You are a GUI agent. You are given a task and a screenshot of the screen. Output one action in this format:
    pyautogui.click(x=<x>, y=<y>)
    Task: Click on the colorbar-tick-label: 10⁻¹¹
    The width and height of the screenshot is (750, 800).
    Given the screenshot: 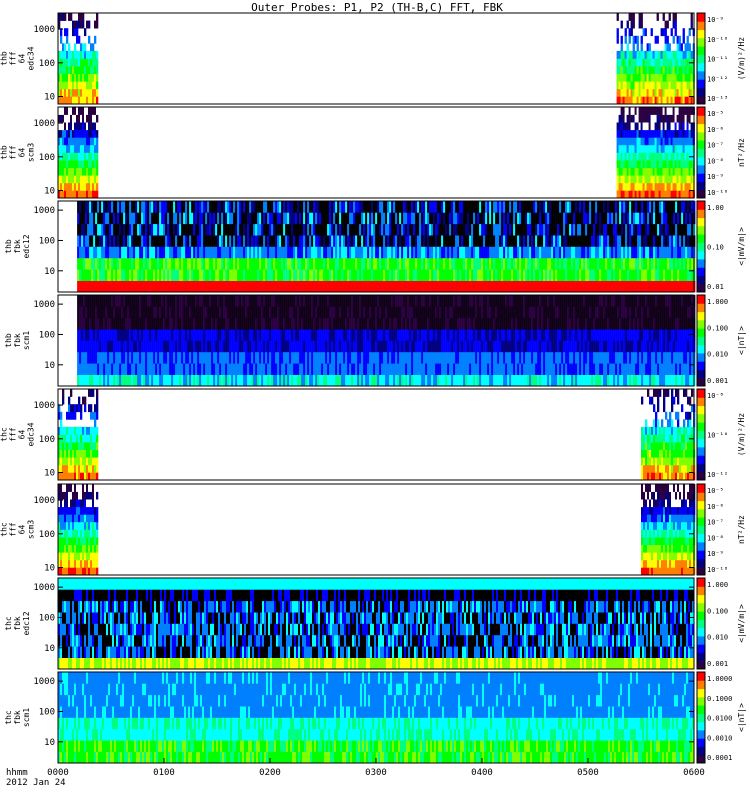 What is the action you would take?
    pyautogui.click(x=717, y=60)
    